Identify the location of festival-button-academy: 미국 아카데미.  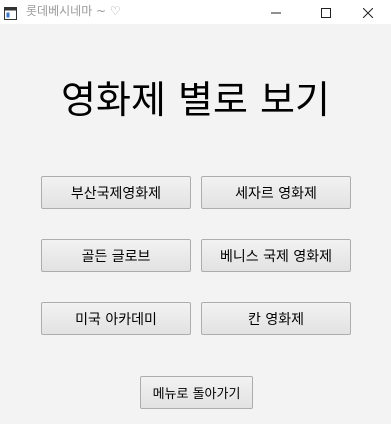
(116, 318).